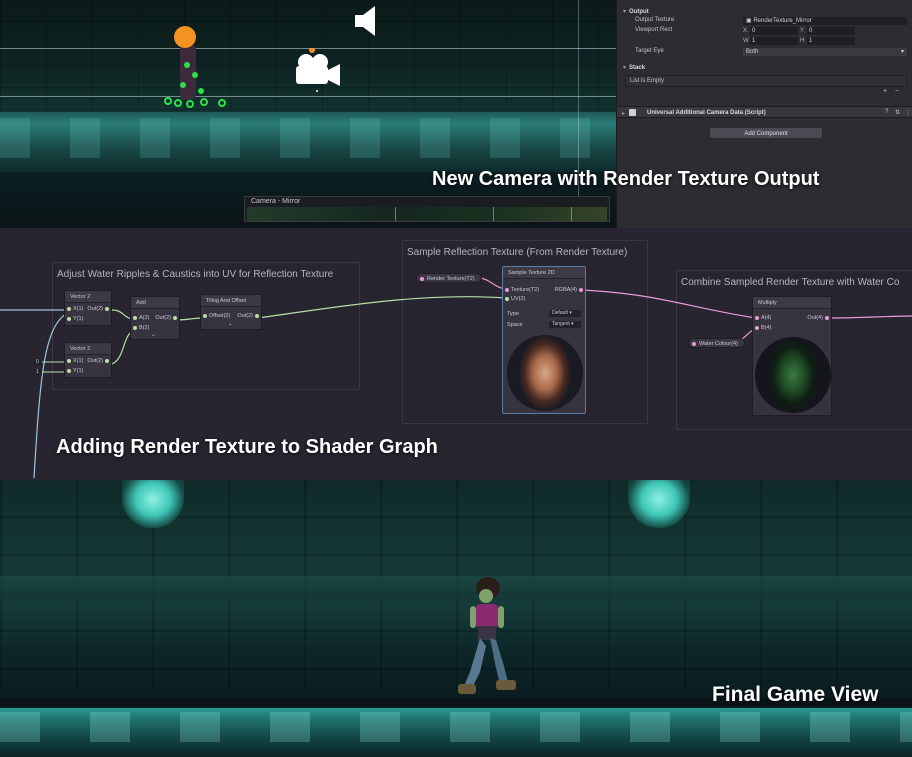  What do you see at coordinates (792, 303) in the screenshot?
I see `node-title: Multiply` at bounding box center [792, 303].